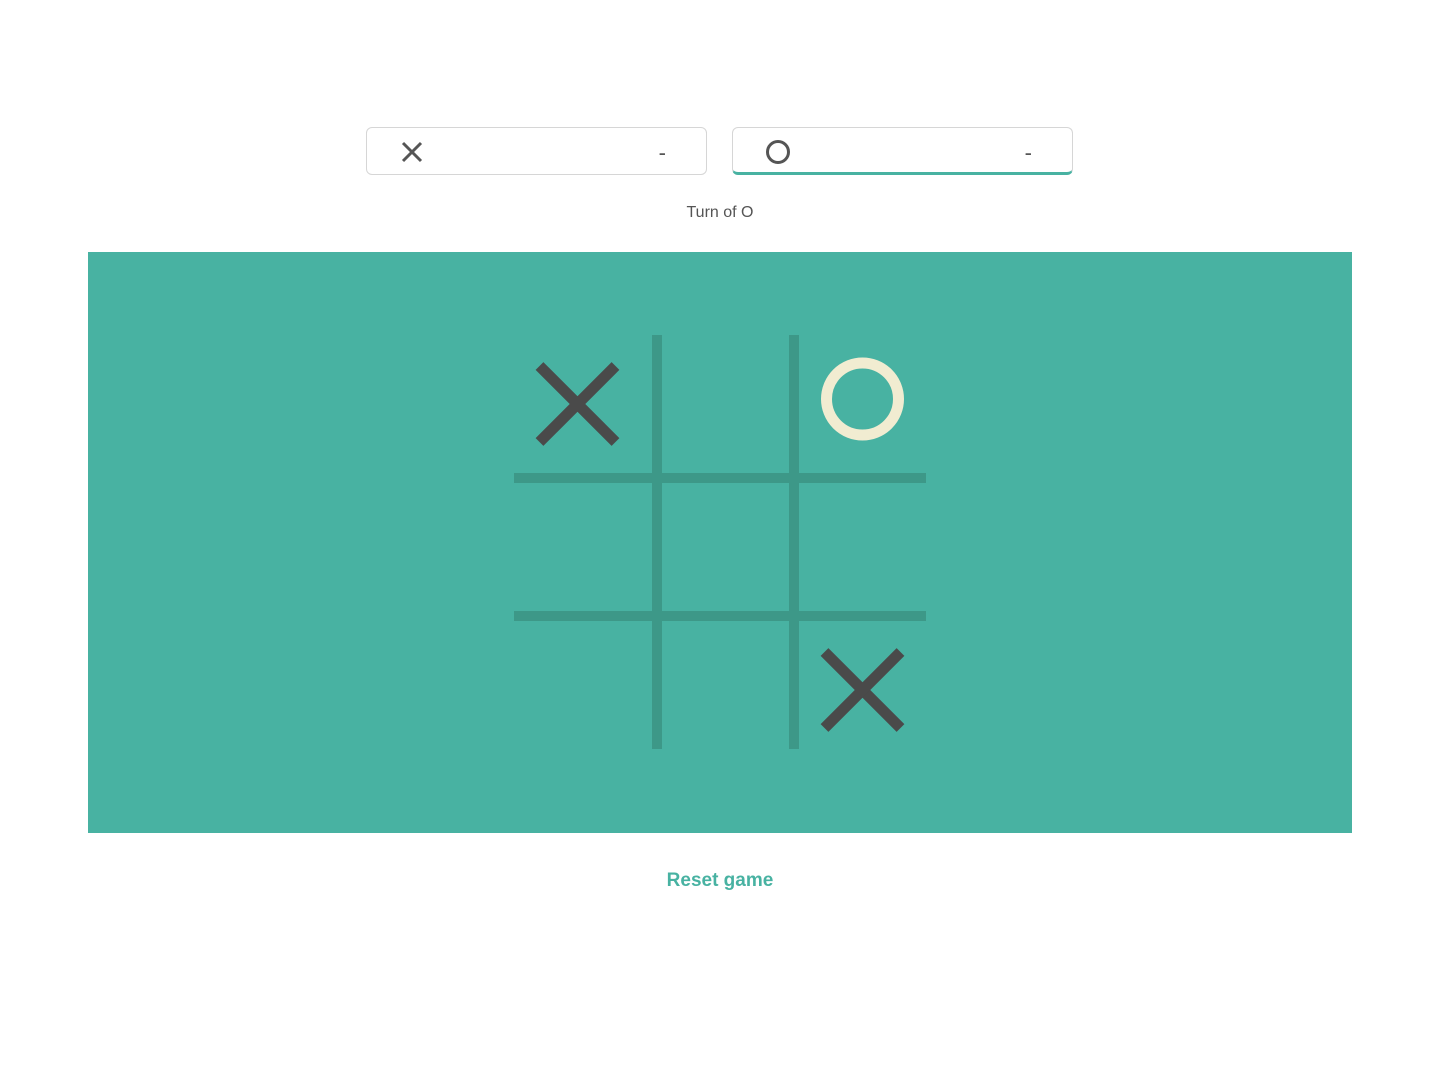  I want to click on player-o-score: -, so click(1028, 152).